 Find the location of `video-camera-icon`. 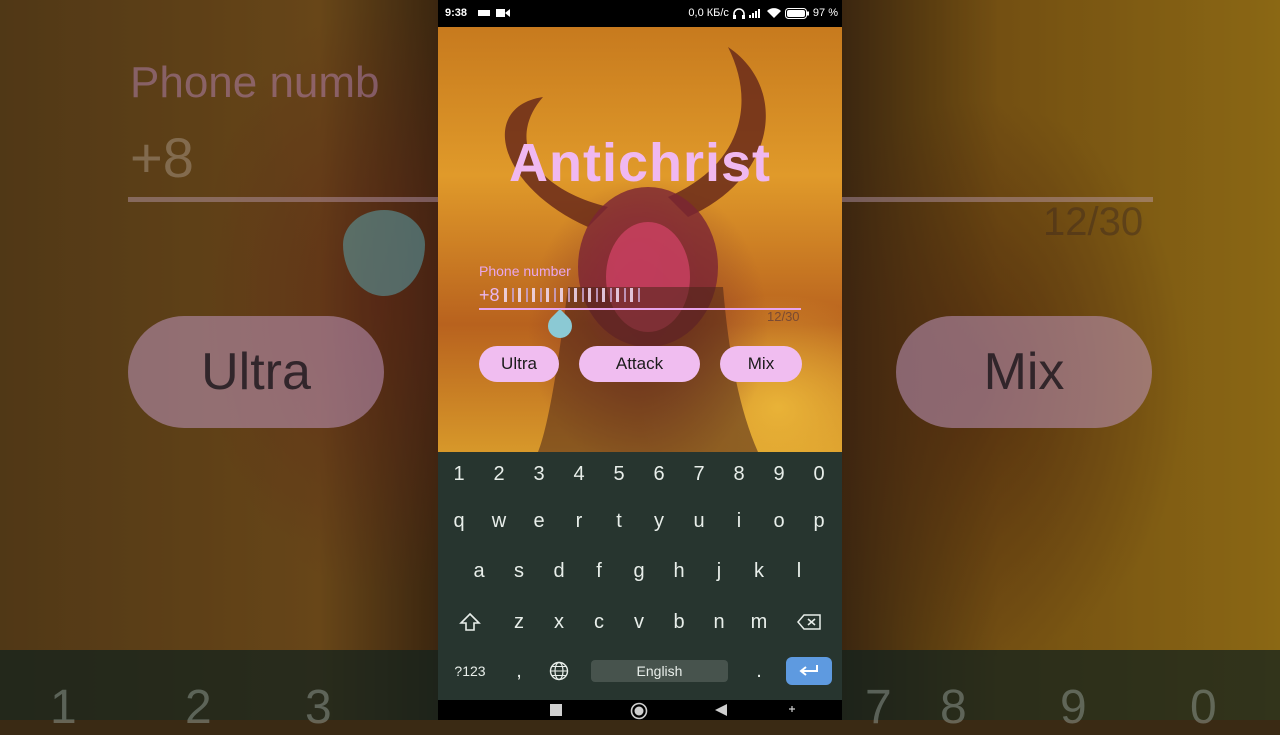

video-camera-icon is located at coordinates (503, 13).